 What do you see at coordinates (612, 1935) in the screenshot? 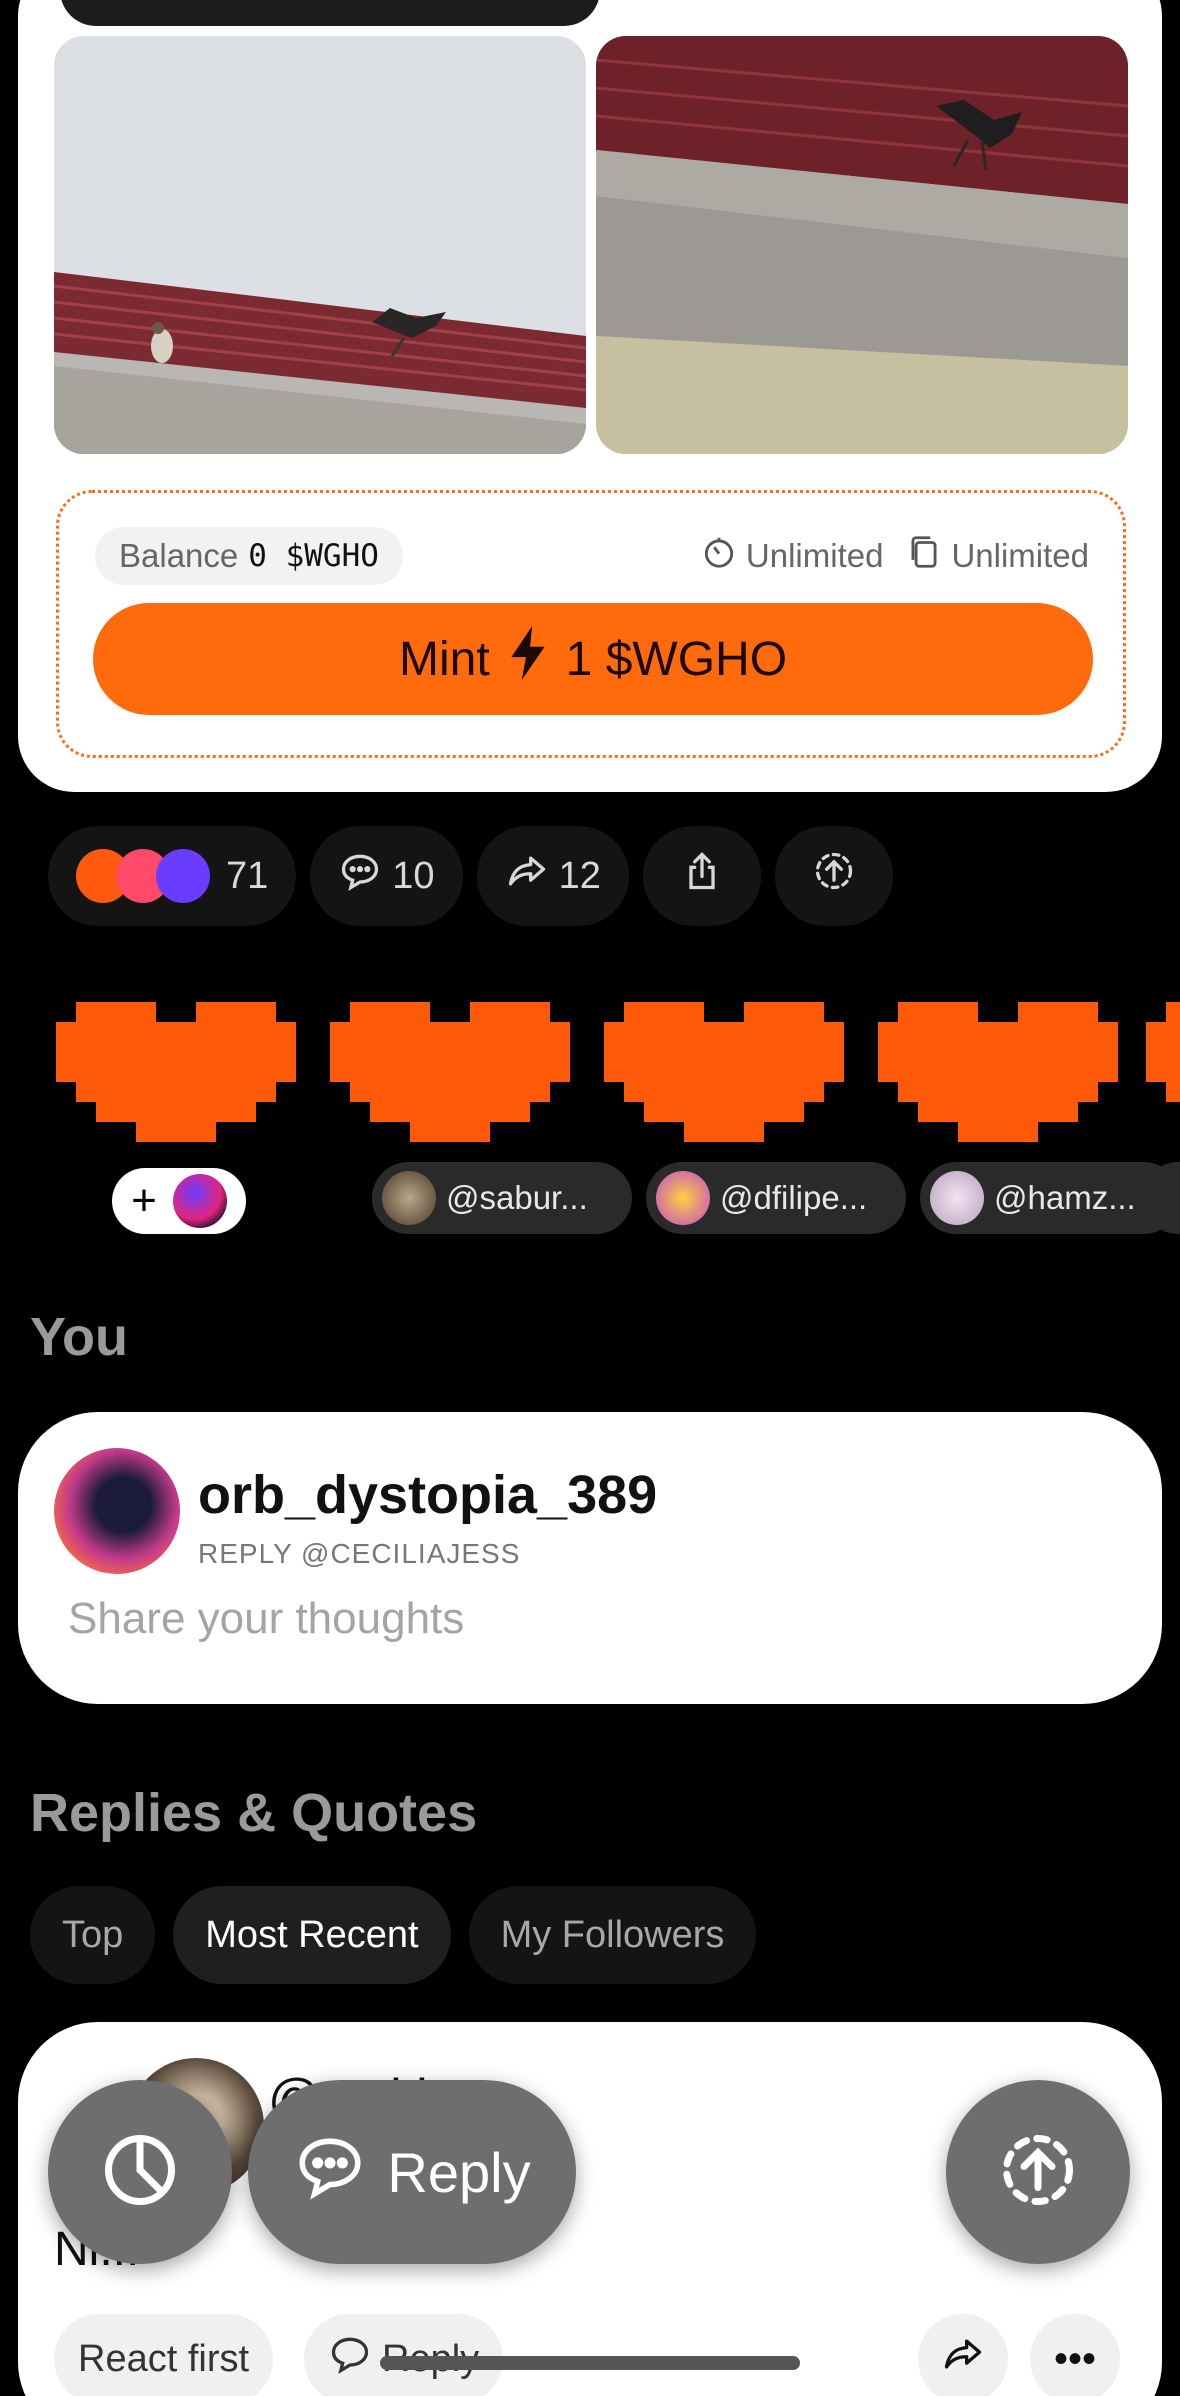
I see `tab-my-followers: My Followers` at bounding box center [612, 1935].